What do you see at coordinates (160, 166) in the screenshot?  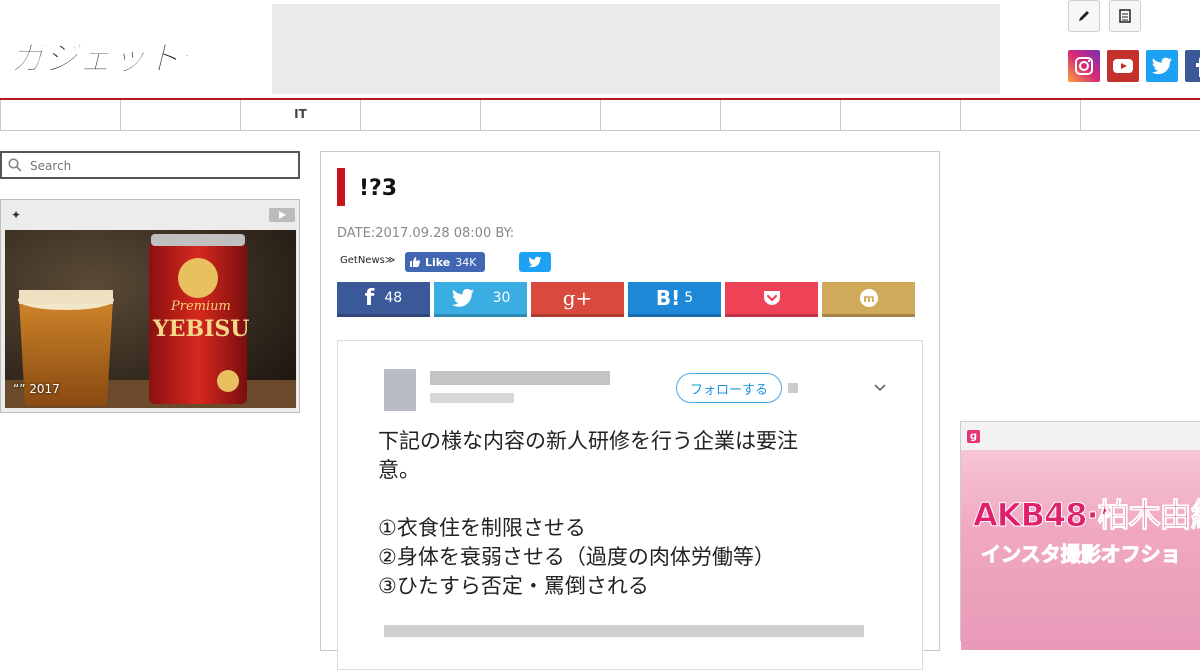 I see `search-input` at bounding box center [160, 166].